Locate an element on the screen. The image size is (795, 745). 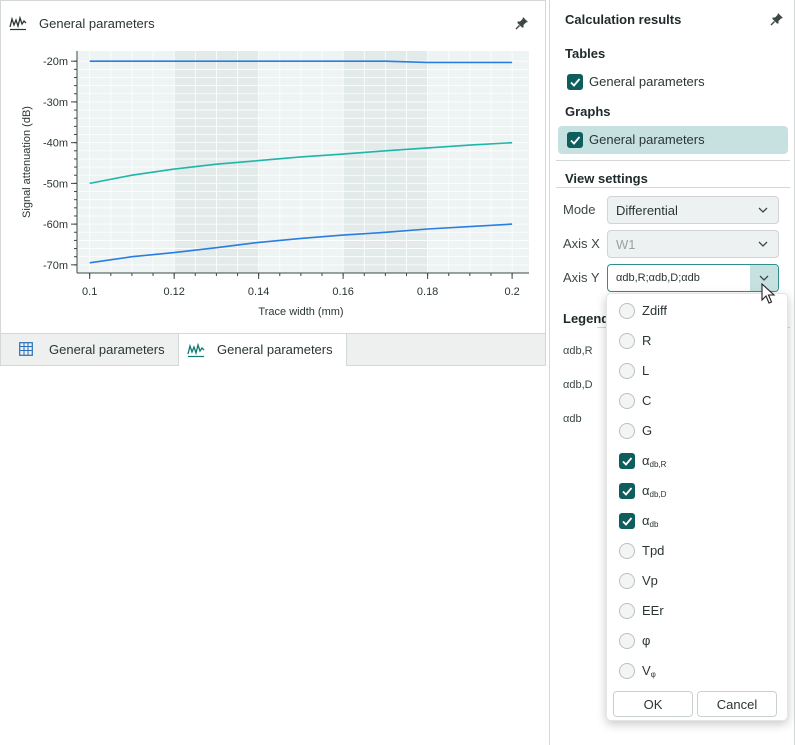
axis-y-option: L is located at coordinates (697, 371).